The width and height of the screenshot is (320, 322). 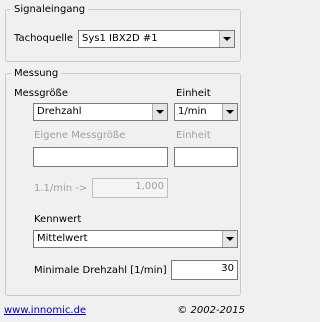 What do you see at coordinates (44, 38) in the screenshot?
I see `tachoquelle-label: Tachoquelle` at bounding box center [44, 38].